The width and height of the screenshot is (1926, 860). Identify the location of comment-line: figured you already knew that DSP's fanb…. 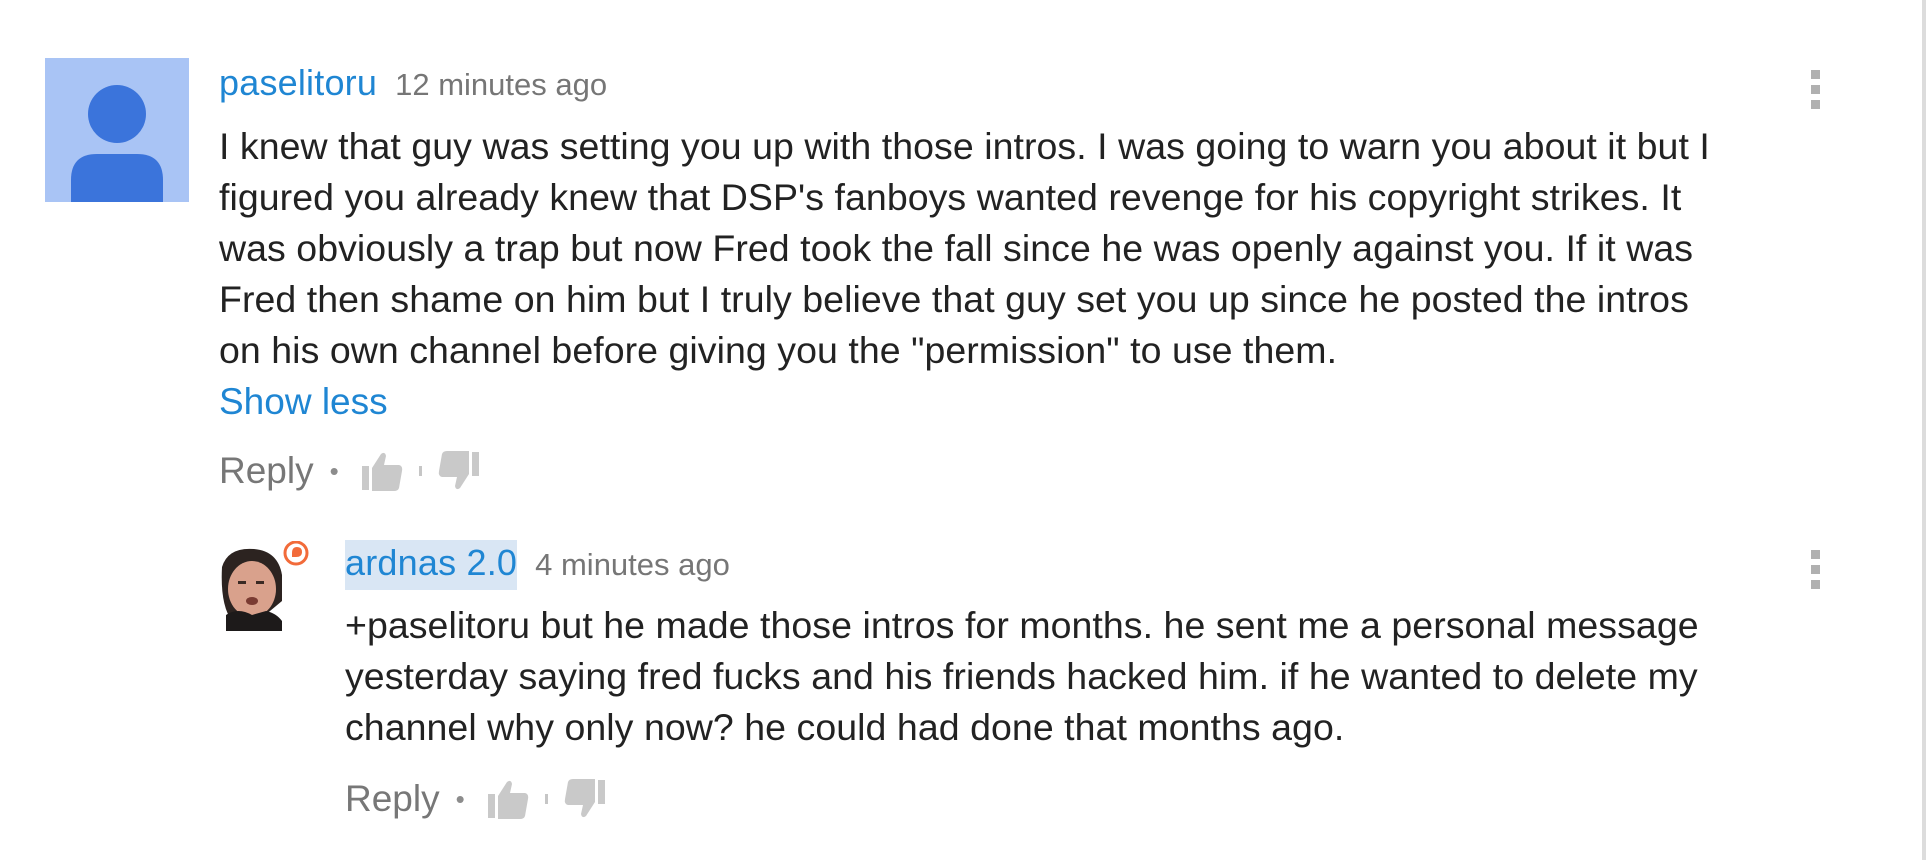
(950, 197).